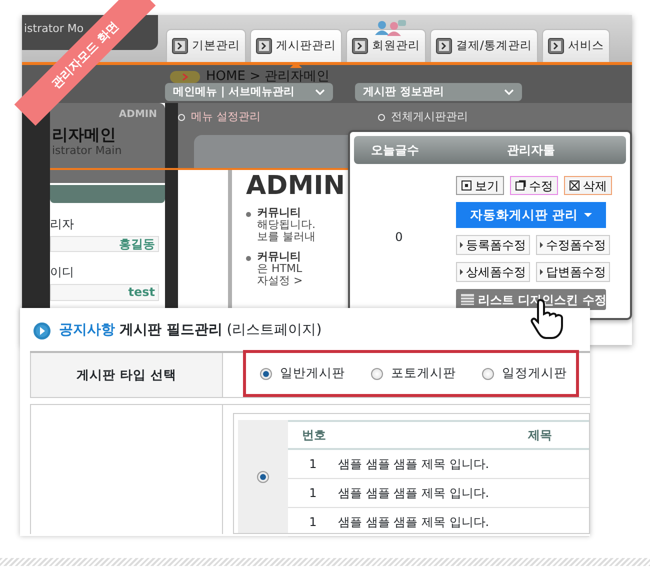  What do you see at coordinates (62, 273) in the screenshot?
I see `field-label: 이디` at bounding box center [62, 273].